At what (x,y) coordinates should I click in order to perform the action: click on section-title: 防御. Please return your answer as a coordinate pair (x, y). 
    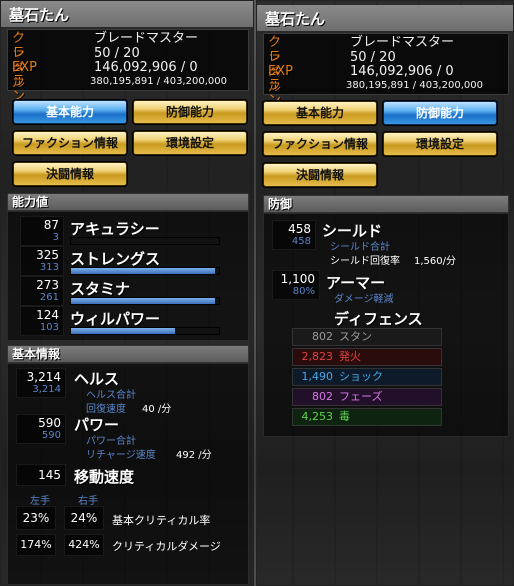
    Looking at the image, I should click on (280, 204).